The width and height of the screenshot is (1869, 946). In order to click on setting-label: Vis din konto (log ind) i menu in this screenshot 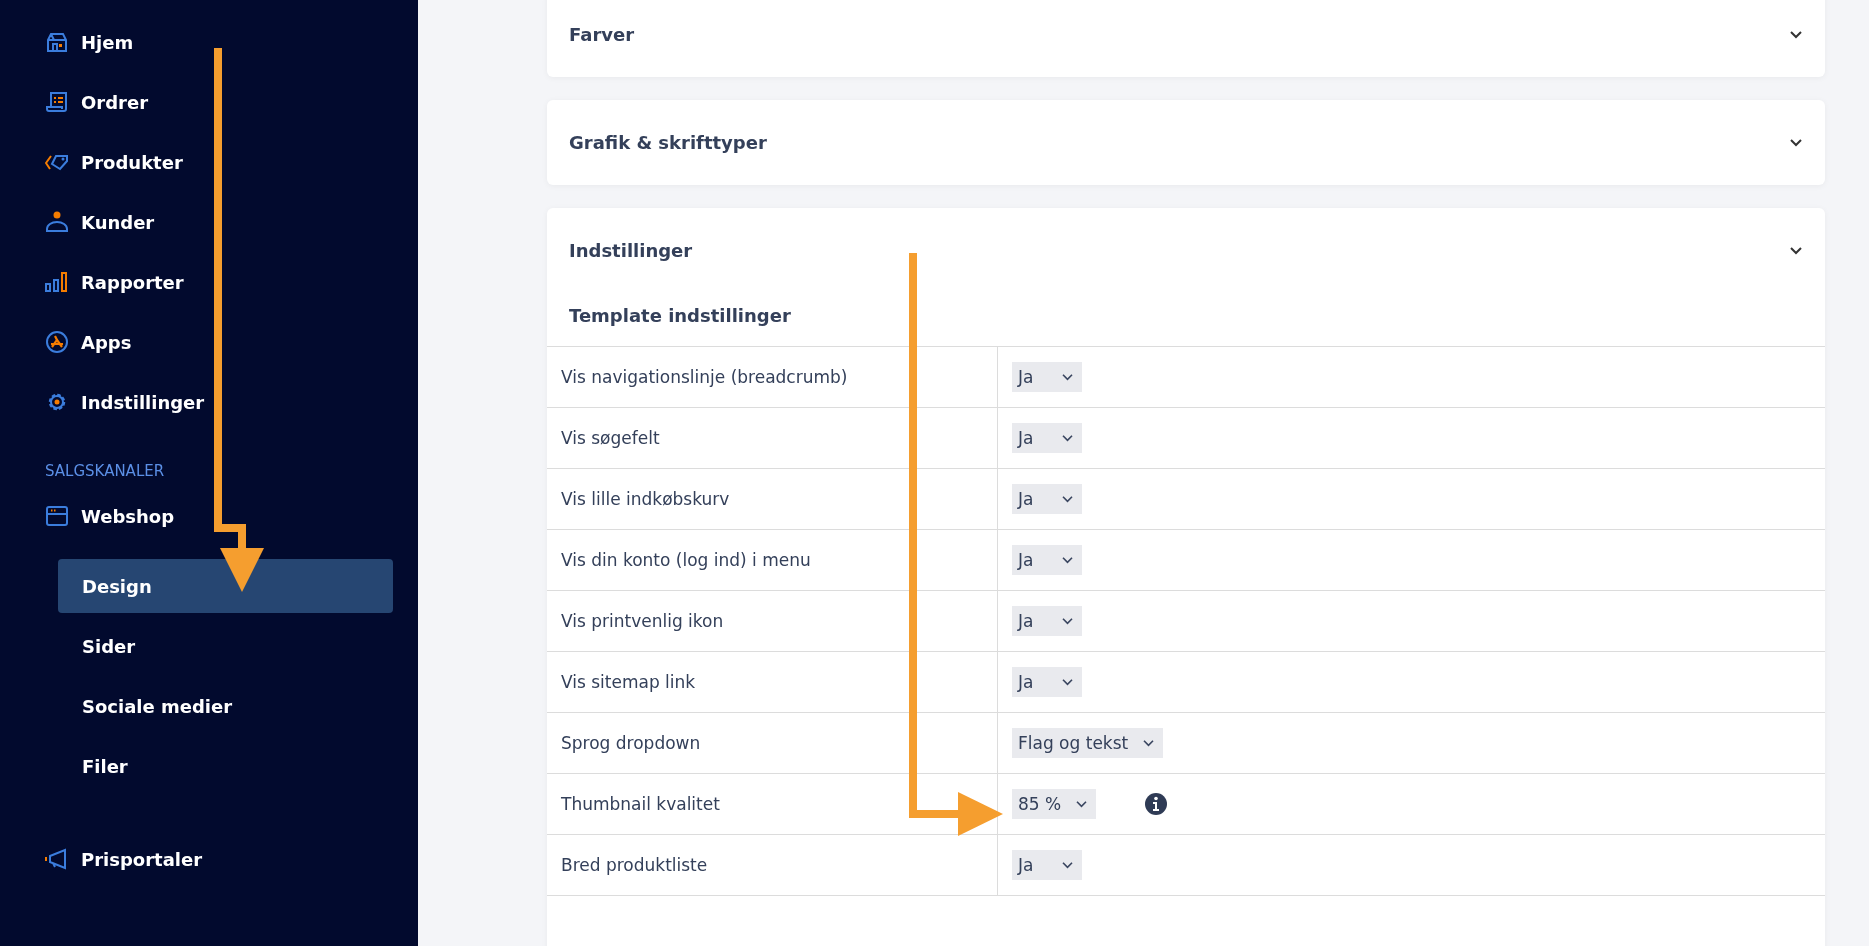, I will do `click(772, 560)`.